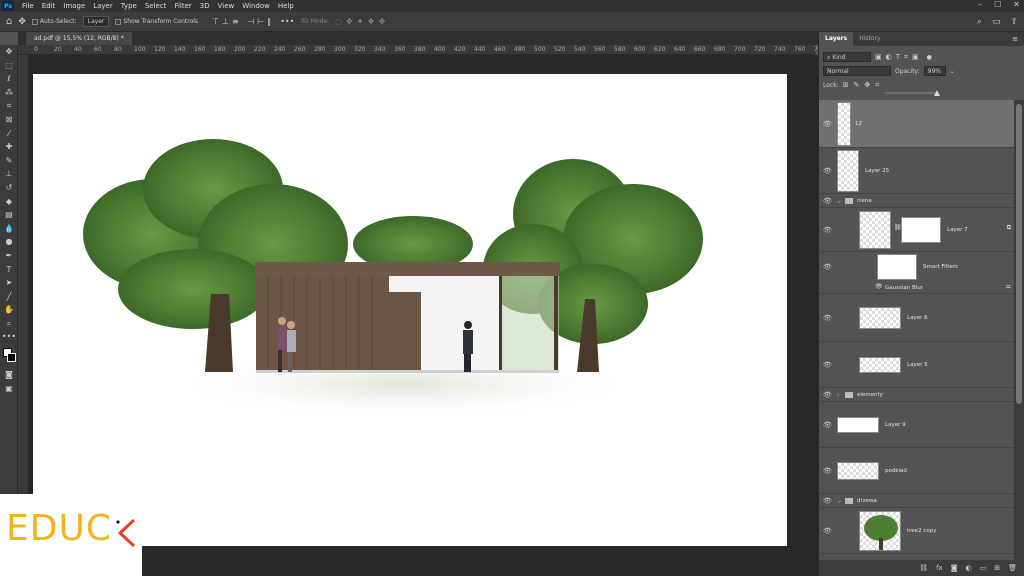 Image resolution: width=1024 pixels, height=576 pixels. What do you see at coordinates (996, 22) in the screenshot?
I see `workspace-icon: ▭` at bounding box center [996, 22].